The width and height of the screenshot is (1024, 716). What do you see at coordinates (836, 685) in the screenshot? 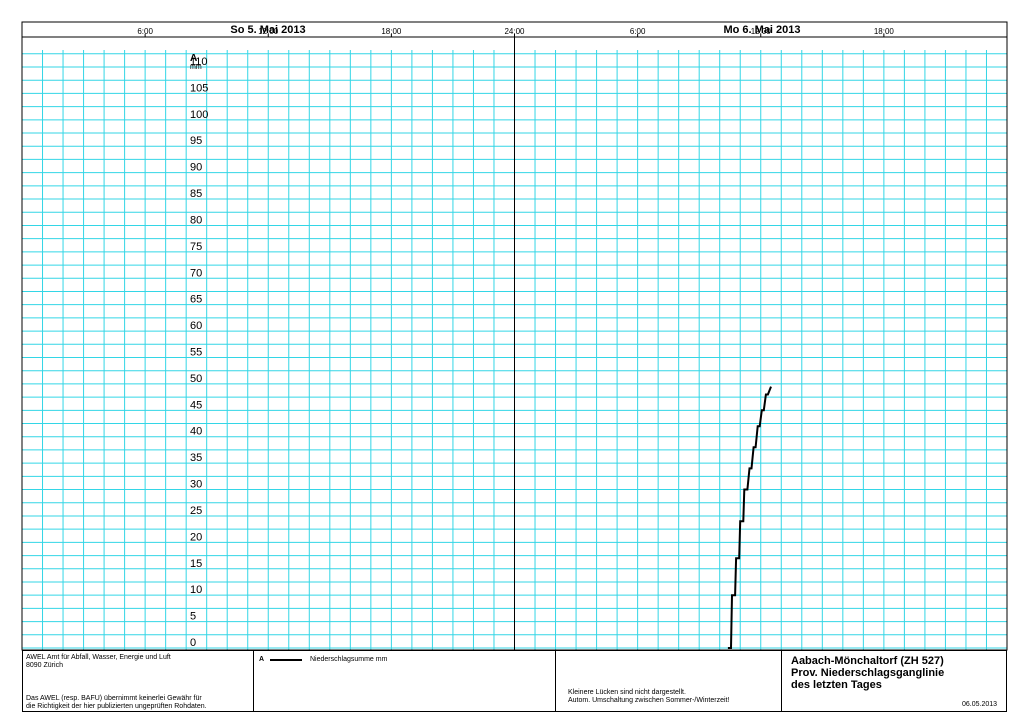
I see `chart-title-line2: des letzten Tages` at bounding box center [836, 685].